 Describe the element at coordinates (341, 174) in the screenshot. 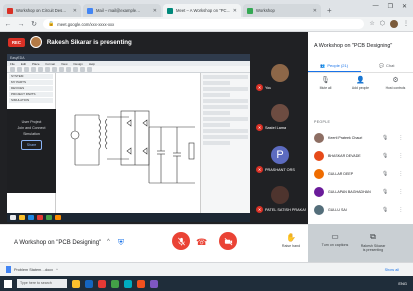

I see `person-name: GULLAR DEEP` at that location.